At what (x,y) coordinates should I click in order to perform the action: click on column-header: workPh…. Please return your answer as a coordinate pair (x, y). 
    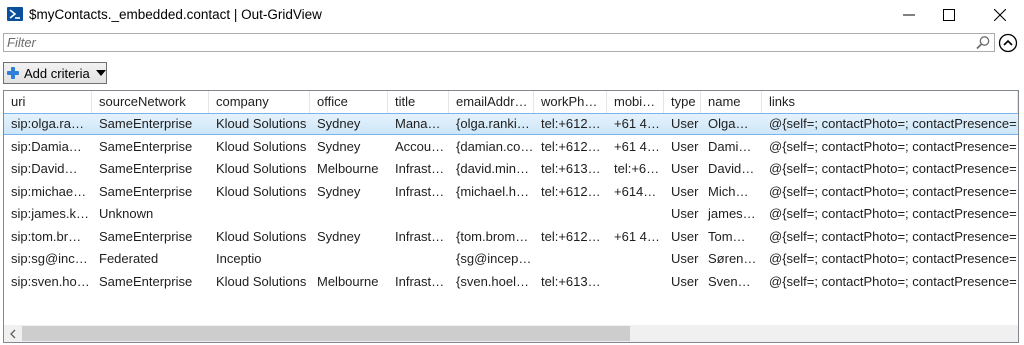
    Looking at the image, I should click on (570, 102).